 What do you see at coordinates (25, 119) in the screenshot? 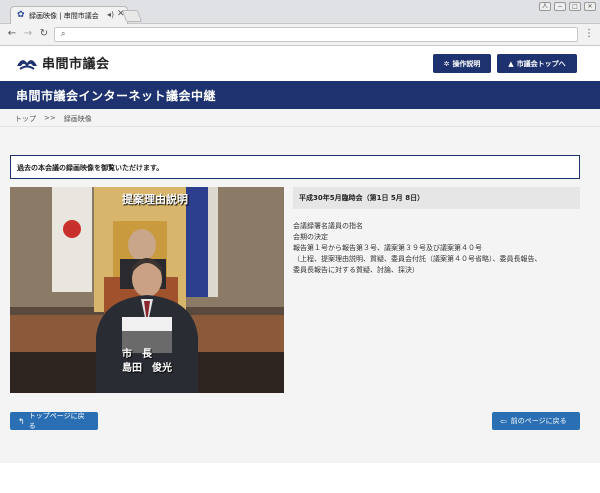
I see `breadcrumb-home-link: トップ` at bounding box center [25, 119].